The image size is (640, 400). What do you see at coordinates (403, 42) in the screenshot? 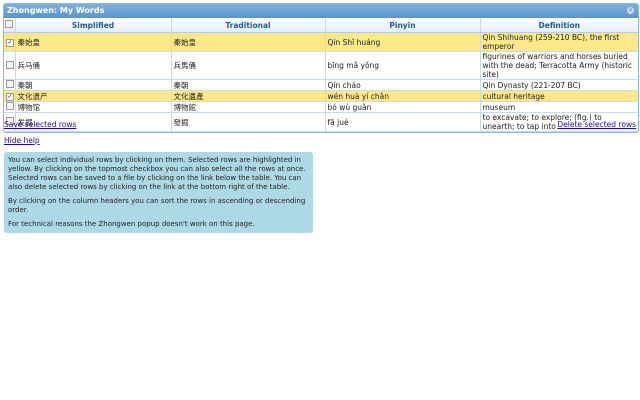
I see `cell-pinyin: Qín Shǐ huáng` at bounding box center [403, 42].